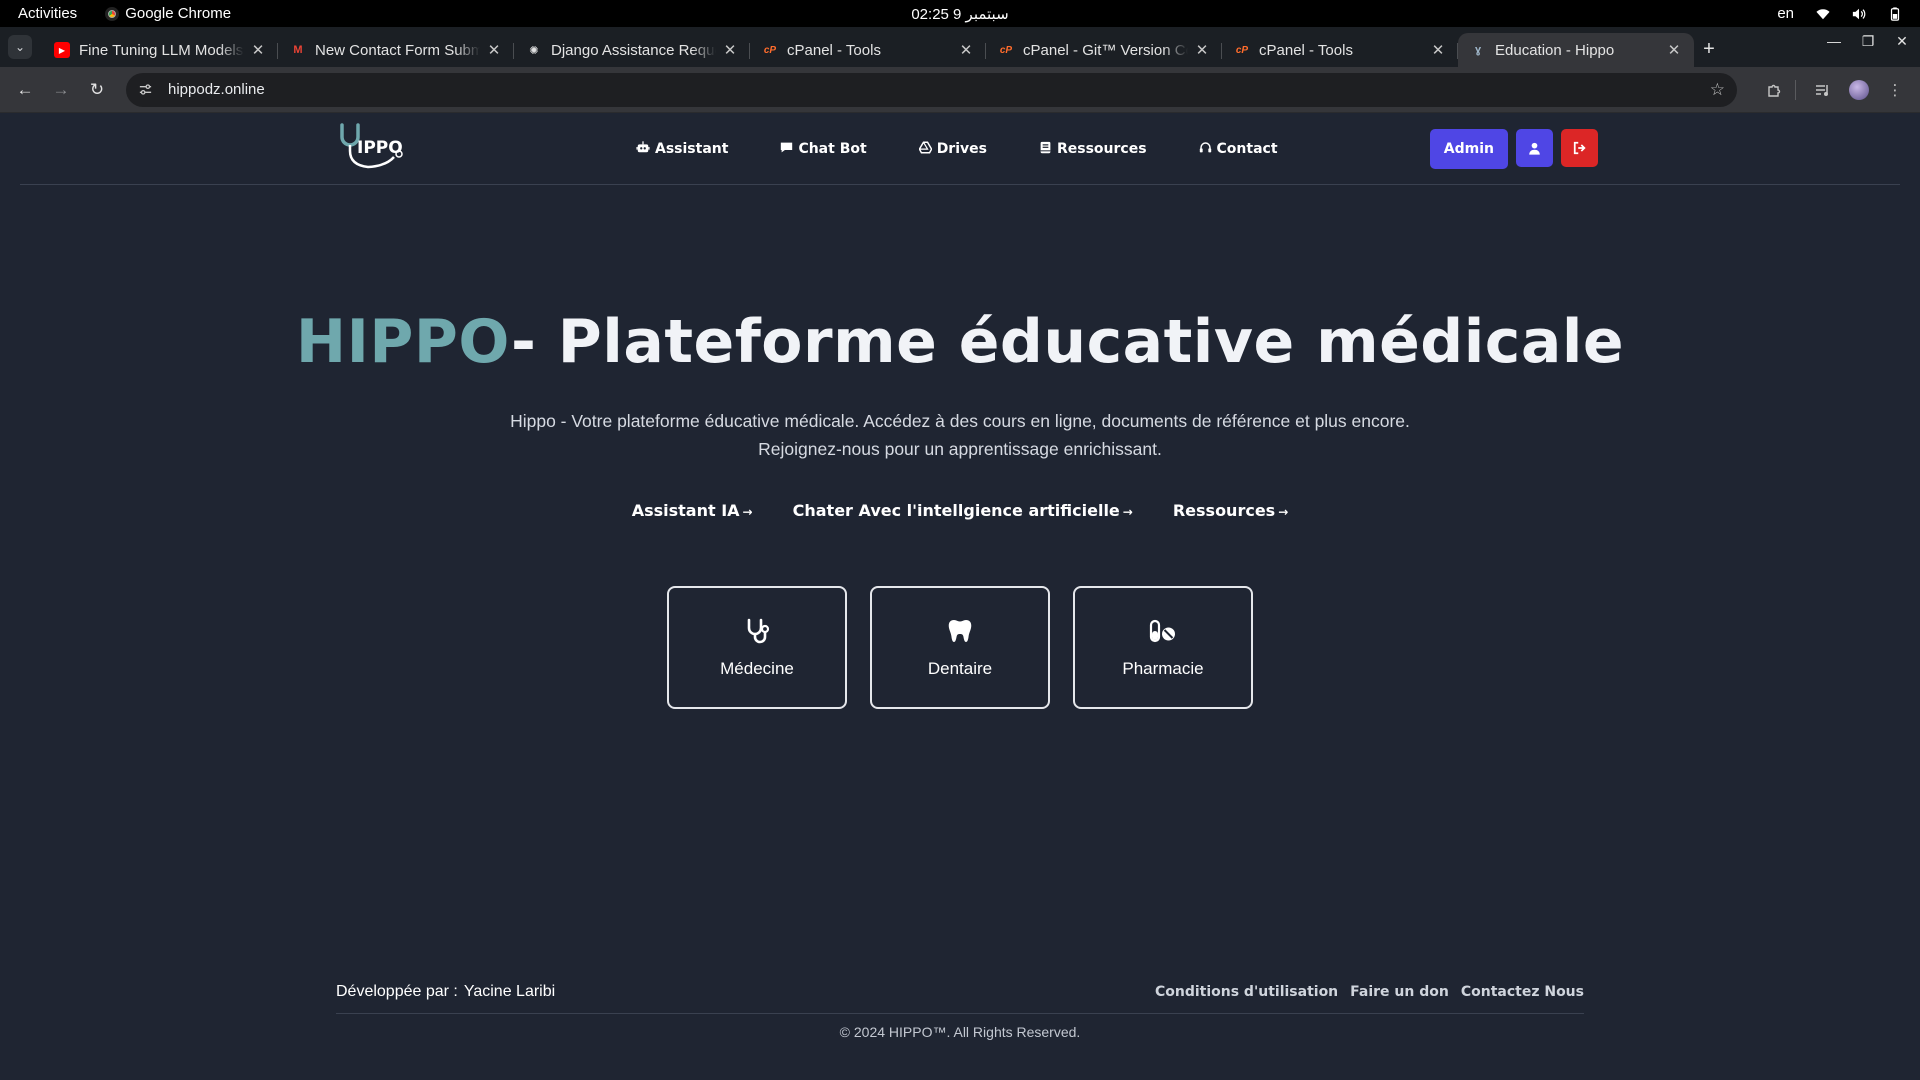 The height and width of the screenshot is (1080, 1920). Describe the element at coordinates (61, 90) in the screenshot. I see `forward-button: →` at that location.